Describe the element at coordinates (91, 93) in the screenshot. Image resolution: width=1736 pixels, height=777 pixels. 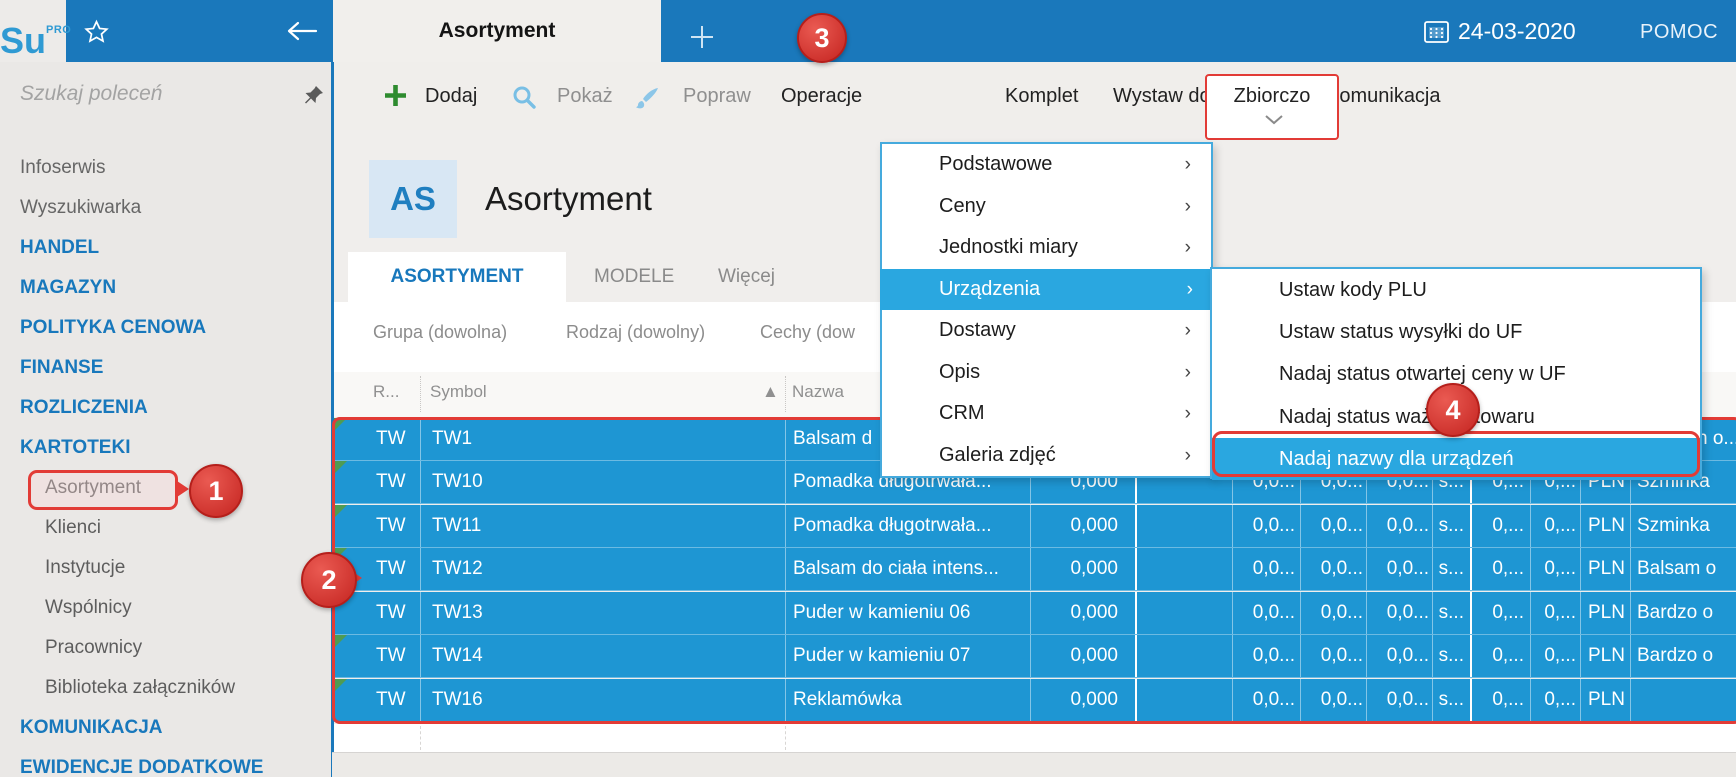
I see `search-placeholder: Szukaj poleceń` at that location.